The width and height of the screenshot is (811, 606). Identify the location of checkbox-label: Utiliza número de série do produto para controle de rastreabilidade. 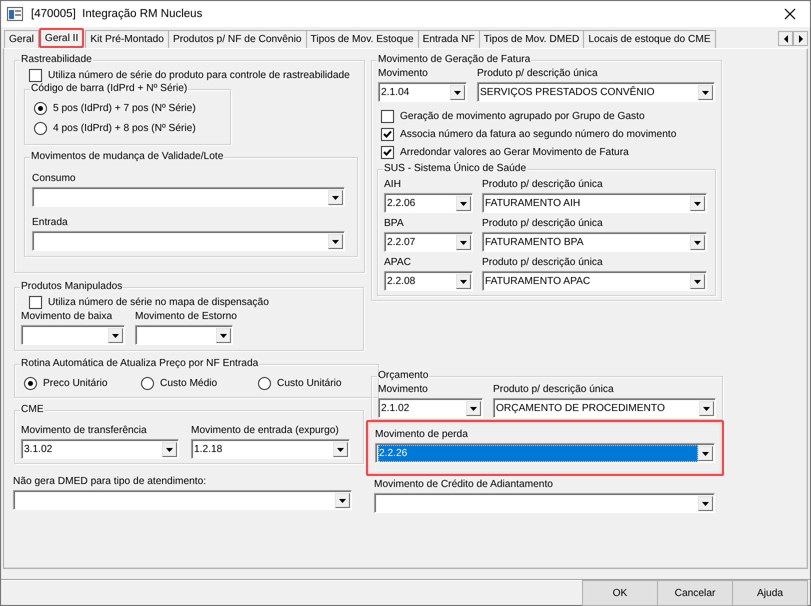
(199, 75).